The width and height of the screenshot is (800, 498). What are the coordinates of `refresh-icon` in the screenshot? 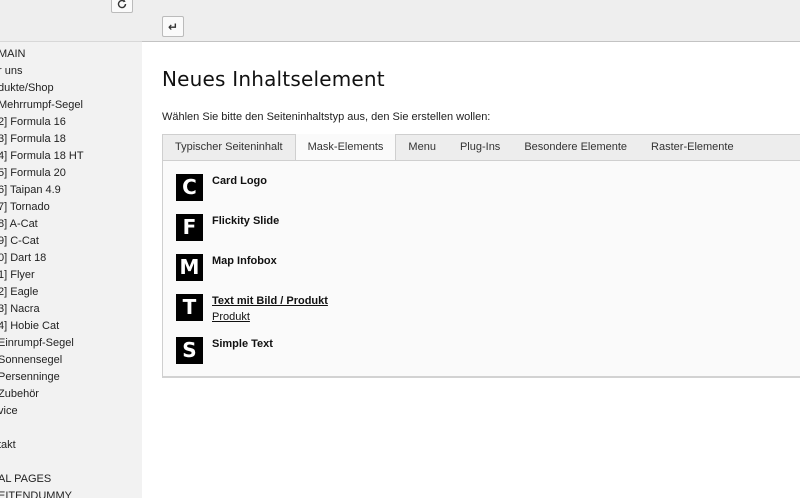 It's located at (122, 4).